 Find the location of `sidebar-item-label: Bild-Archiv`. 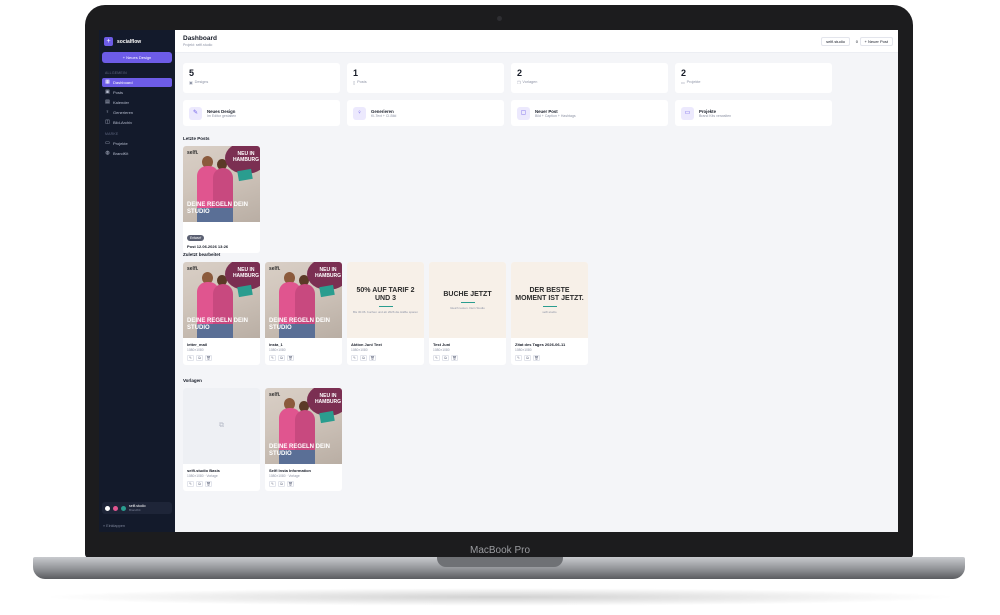

sidebar-item-label: Bild-Archiv is located at coordinates (123, 122).